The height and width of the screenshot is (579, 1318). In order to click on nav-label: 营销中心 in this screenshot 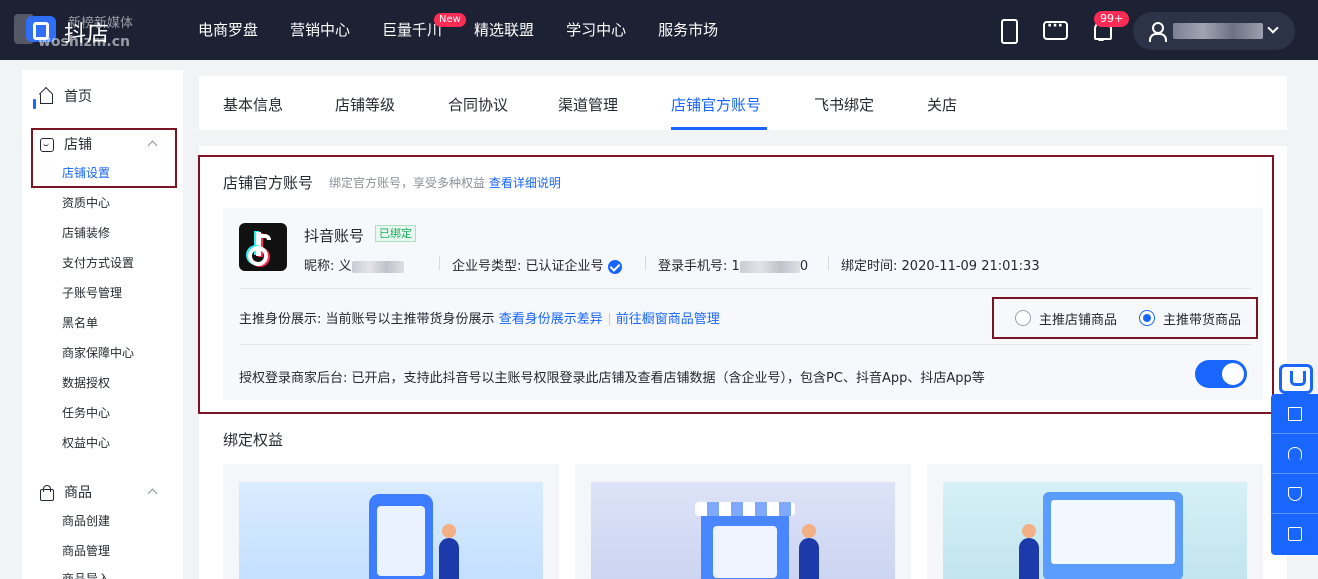, I will do `click(320, 30)`.